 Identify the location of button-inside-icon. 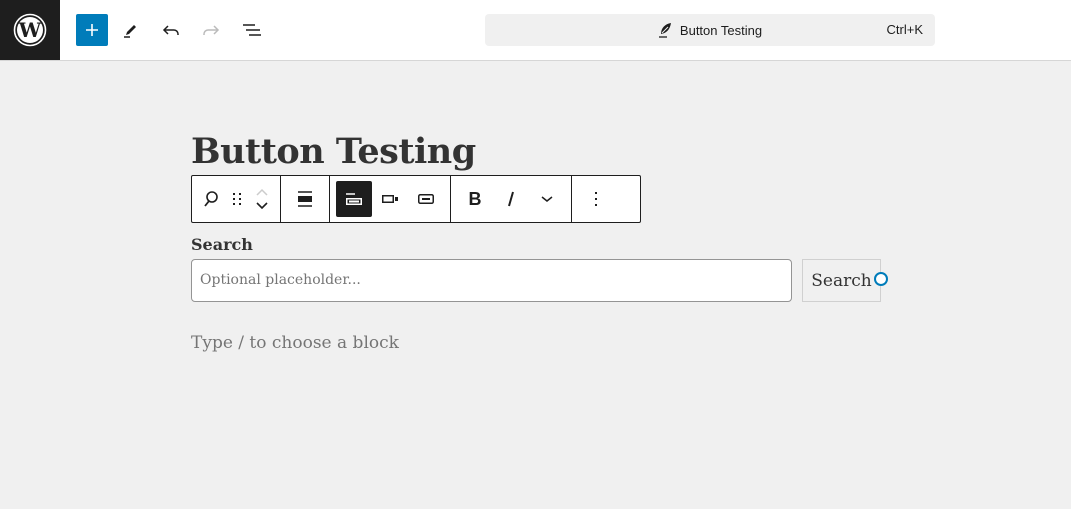
(390, 199).